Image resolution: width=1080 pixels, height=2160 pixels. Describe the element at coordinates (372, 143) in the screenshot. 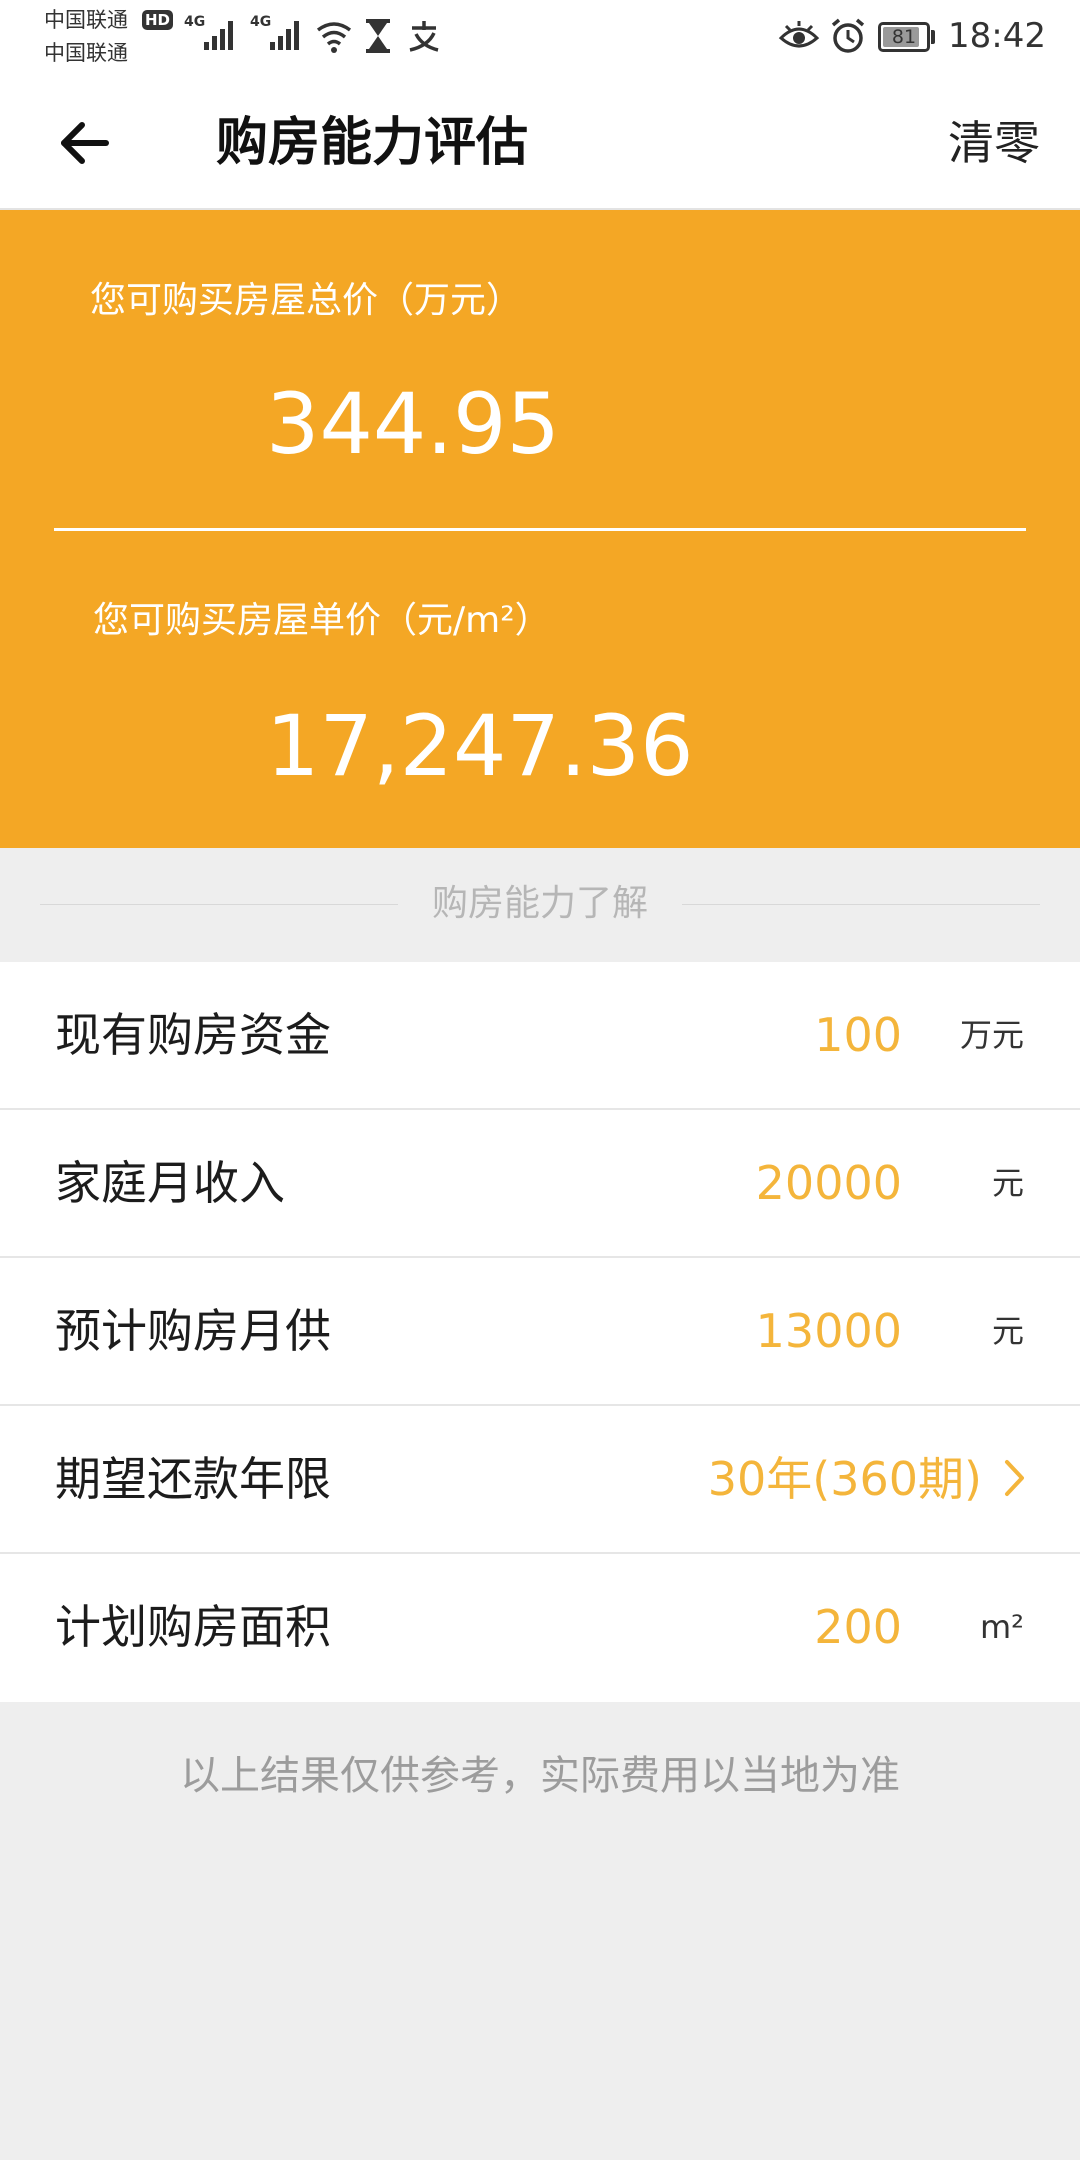

I see `page-title: 购房能力评估` at that location.